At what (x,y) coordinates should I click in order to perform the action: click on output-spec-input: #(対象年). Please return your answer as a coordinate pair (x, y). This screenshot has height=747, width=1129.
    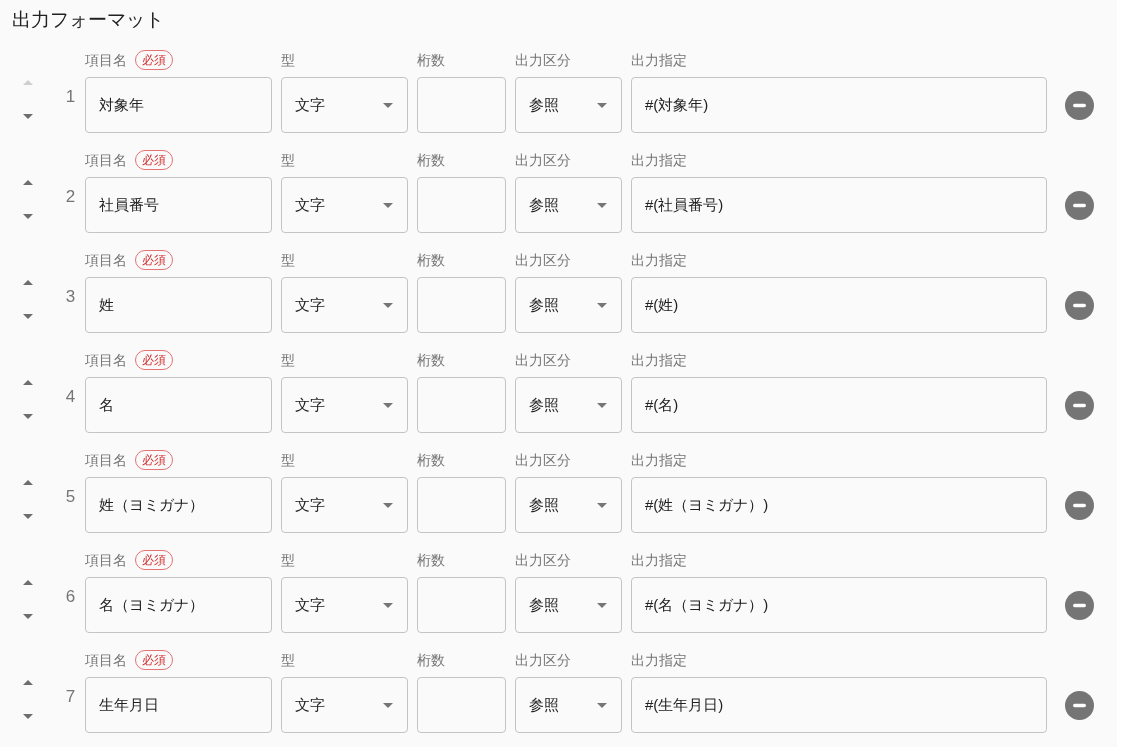
    Looking at the image, I should click on (839, 105).